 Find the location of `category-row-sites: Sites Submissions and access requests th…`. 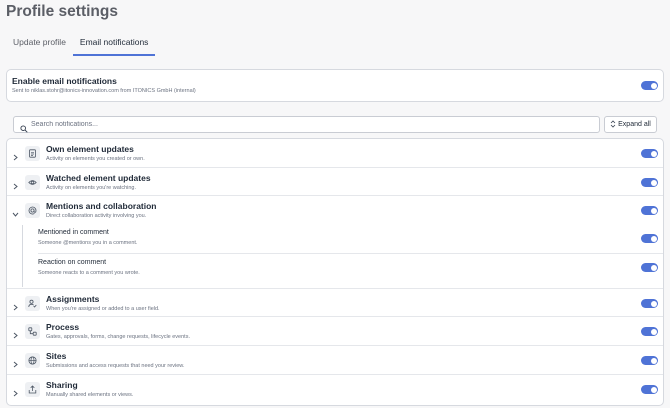

category-row-sites: Sites Submissions and access requests th… is located at coordinates (335, 360).